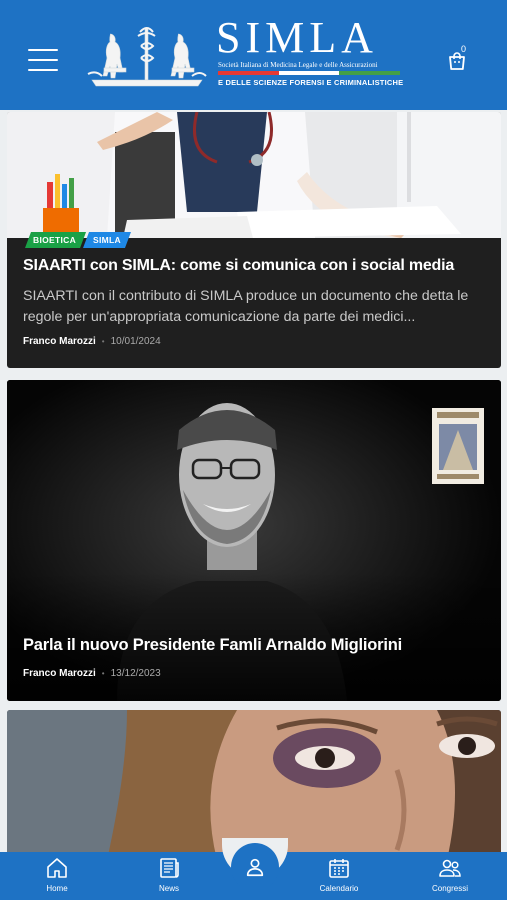 This screenshot has width=507, height=900. Describe the element at coordinates (57, 888) in the screenshot. I see `nav-home-label: Home` at that location.